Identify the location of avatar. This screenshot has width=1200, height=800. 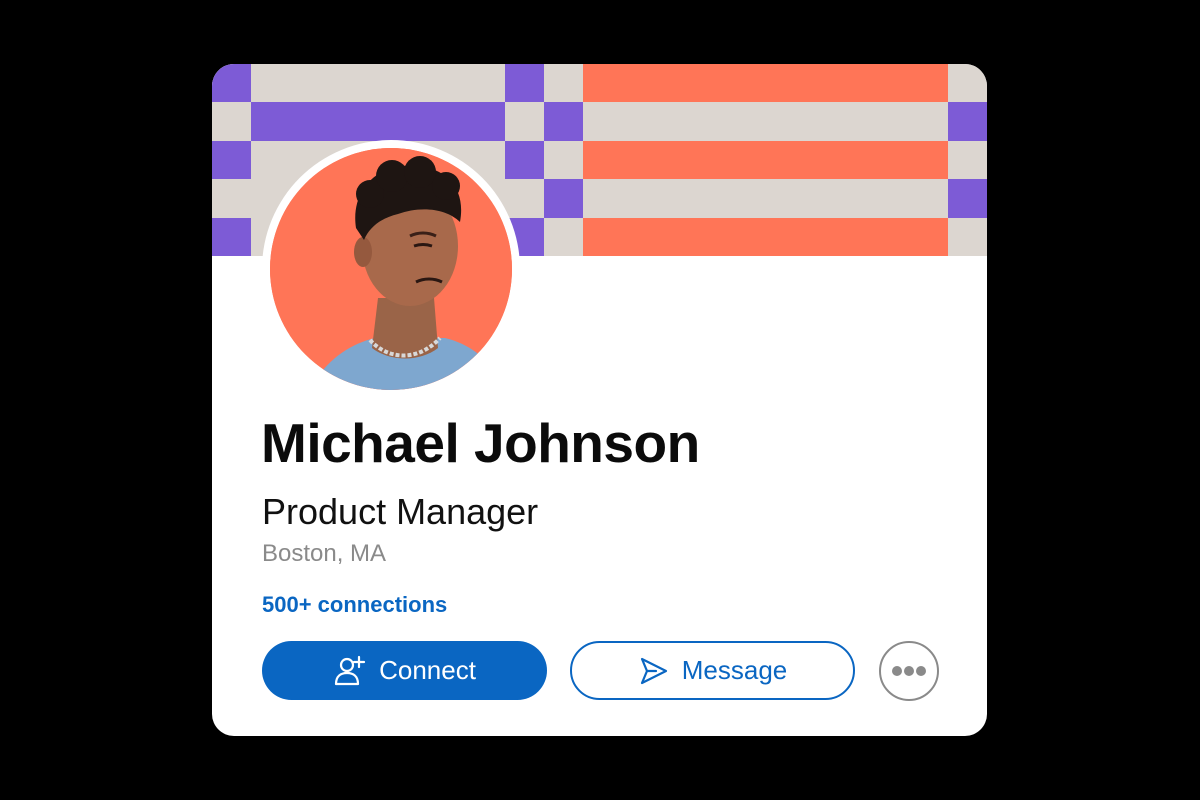
(391, 269).